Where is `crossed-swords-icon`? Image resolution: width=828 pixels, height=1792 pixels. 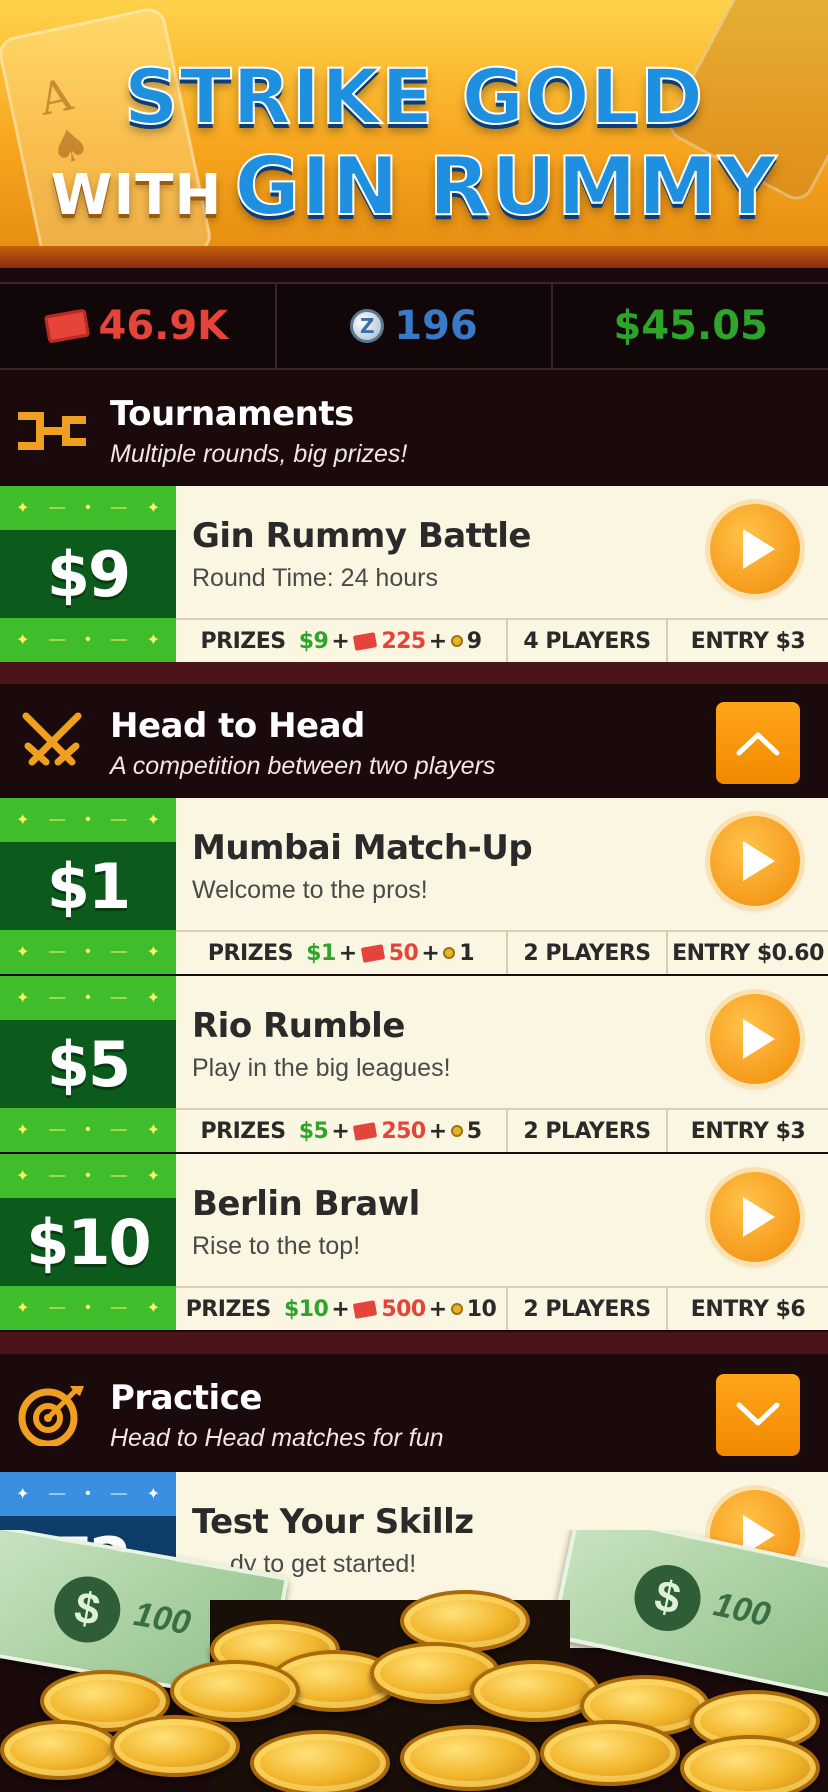 crossed-swords-icon is located at coordinates (52, 739).